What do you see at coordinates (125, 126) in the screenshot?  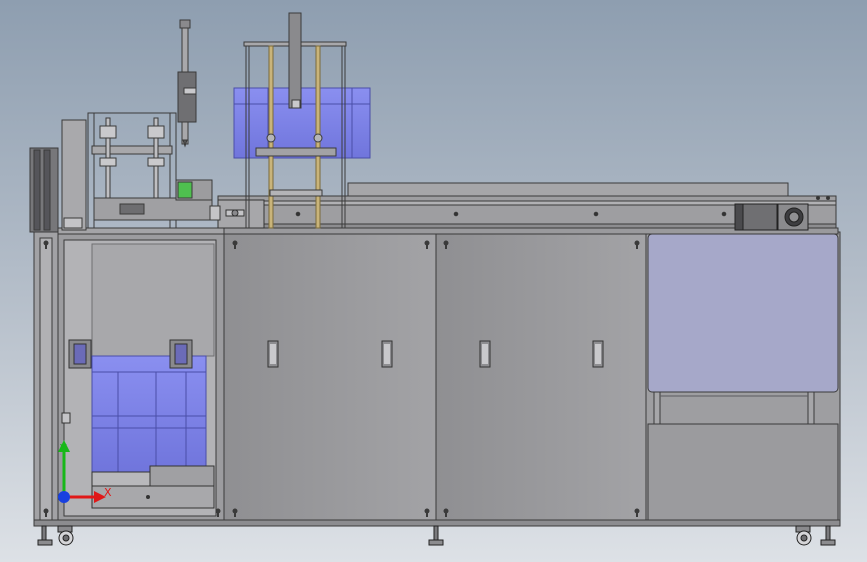 I see `left-upper-assembly` at bounding box center [125, 126].